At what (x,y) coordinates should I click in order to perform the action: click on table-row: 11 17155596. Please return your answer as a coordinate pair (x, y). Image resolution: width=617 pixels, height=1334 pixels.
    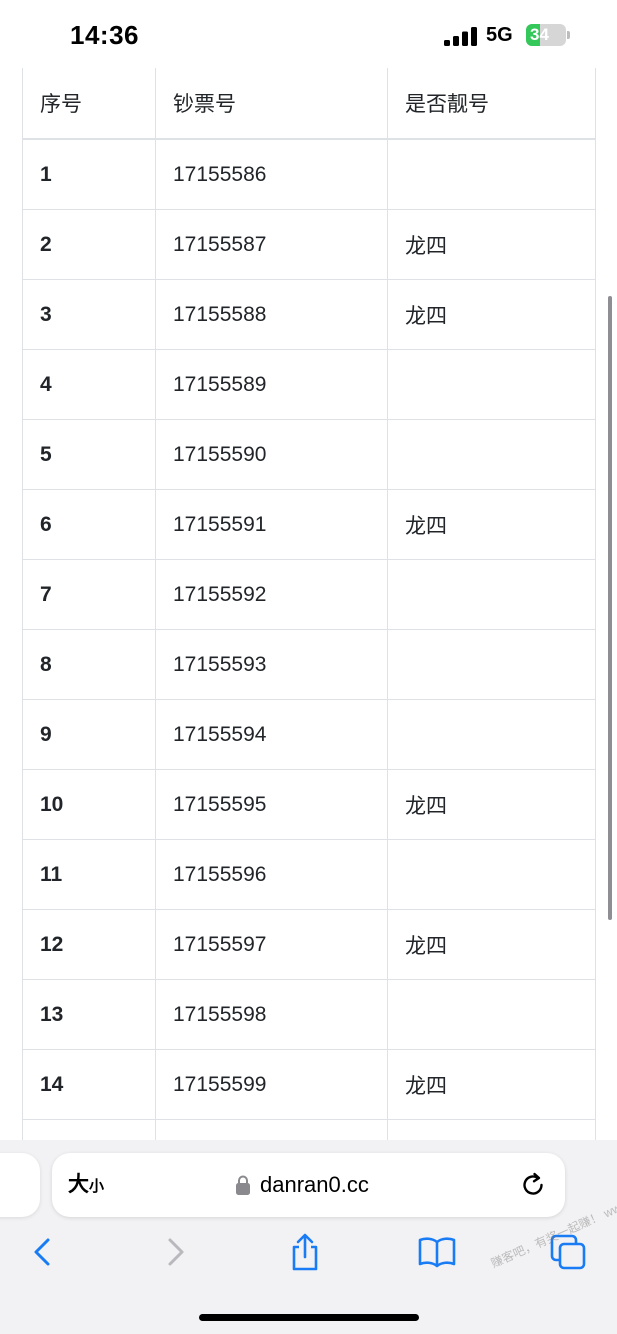
    Looking at the image, I should click on (309, 874).